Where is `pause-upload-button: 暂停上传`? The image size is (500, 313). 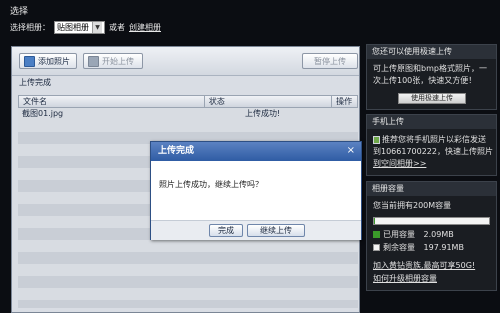 pause-upload-button: 暂停上传 is located at coordinates (330, 61).